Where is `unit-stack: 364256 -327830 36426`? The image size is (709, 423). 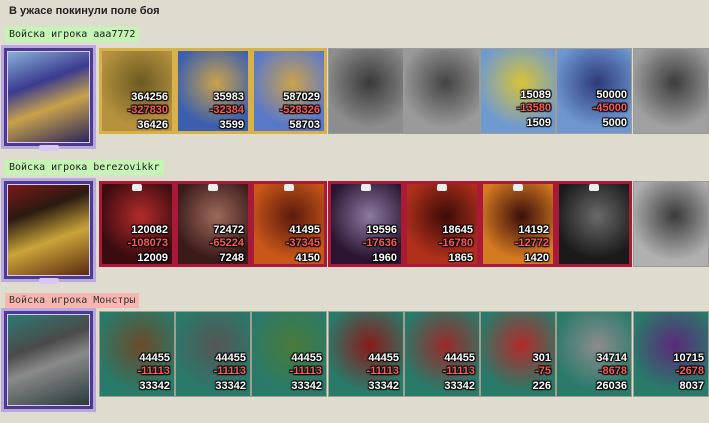 unit-stack: 364256 -327830 36426 is located at coordinates (137, 91).